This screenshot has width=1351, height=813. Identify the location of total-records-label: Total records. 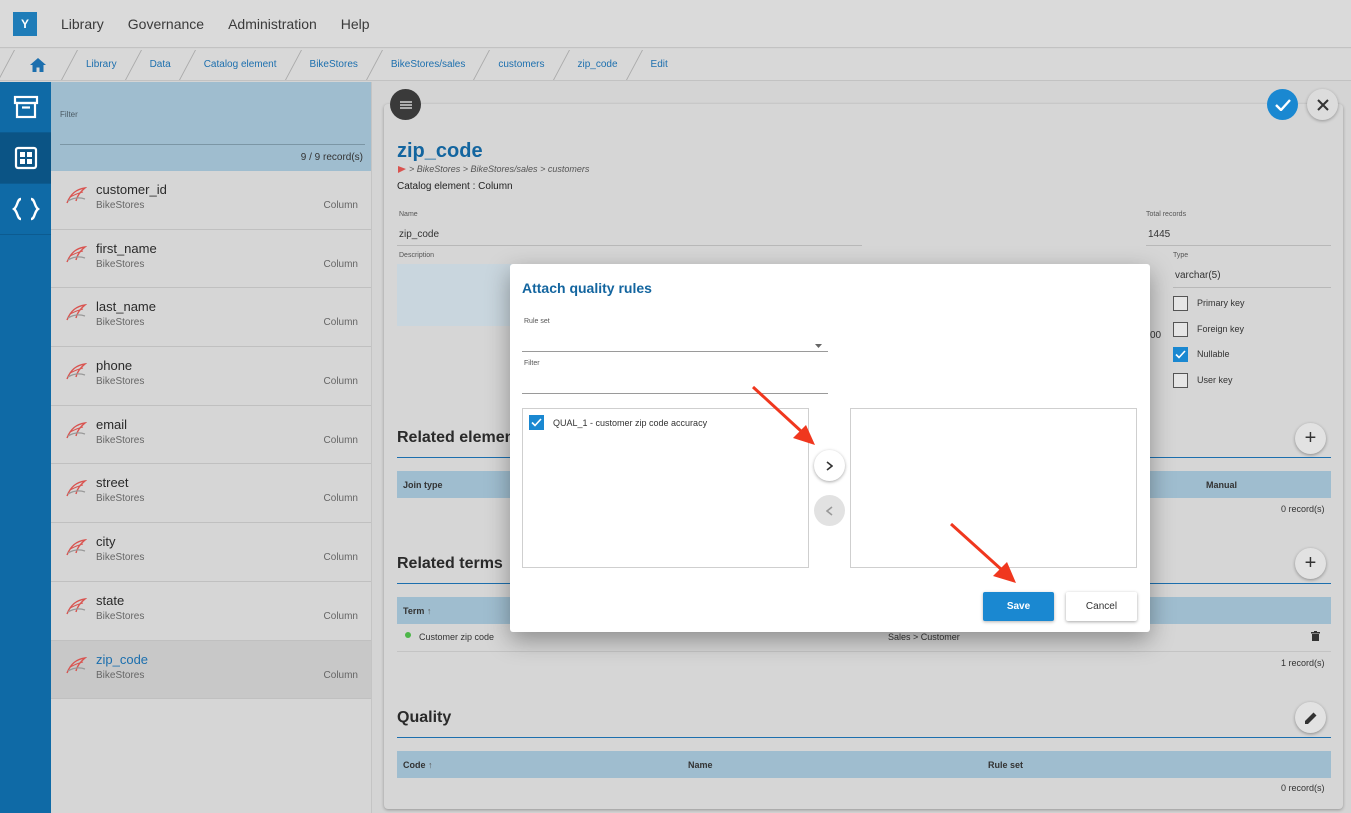
(1166, 214).